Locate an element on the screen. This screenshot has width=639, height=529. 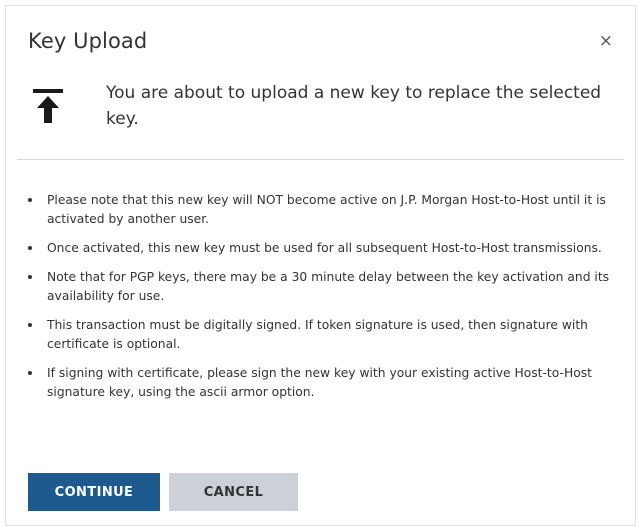
divider is located at coordinates (320, 159).